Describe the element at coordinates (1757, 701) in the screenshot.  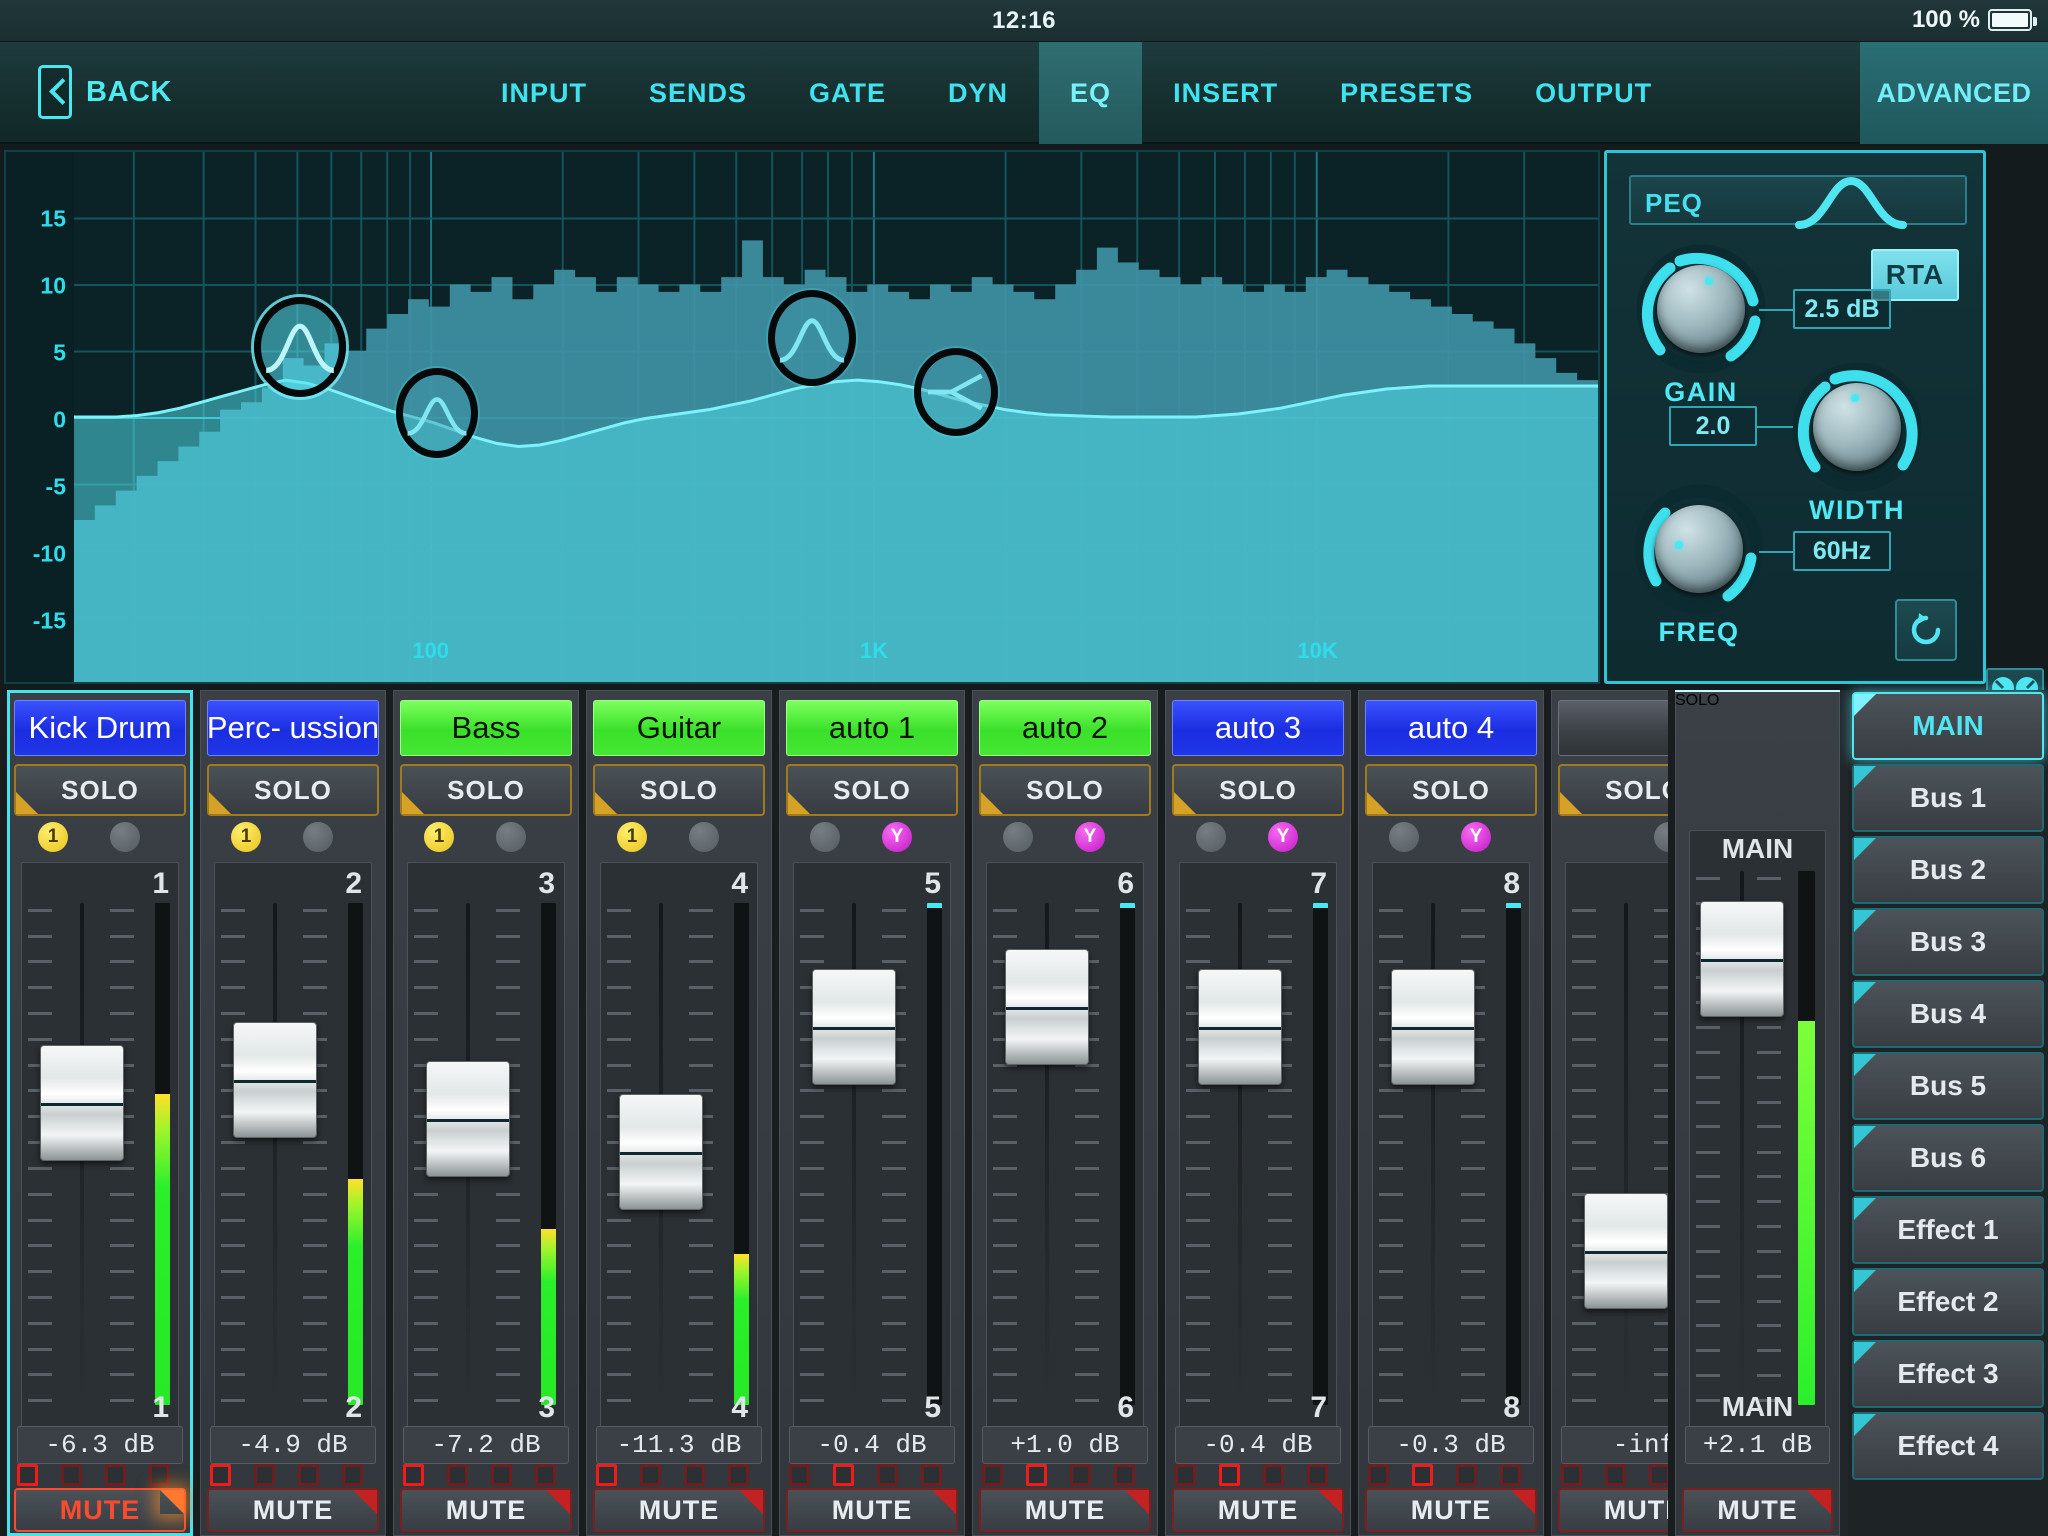
I see `main-solo-button: SOLO` at that location.